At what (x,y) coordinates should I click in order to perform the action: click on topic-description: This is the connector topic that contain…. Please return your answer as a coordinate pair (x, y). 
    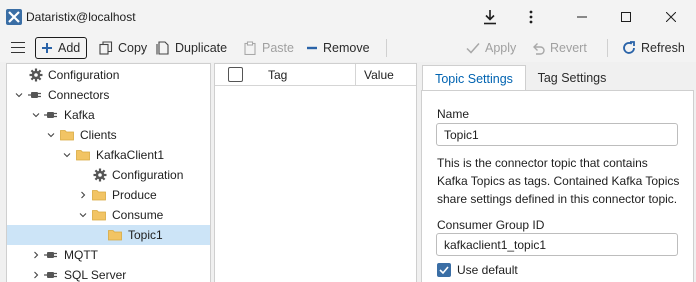
    Looking at the image, I should click on (563, 181).